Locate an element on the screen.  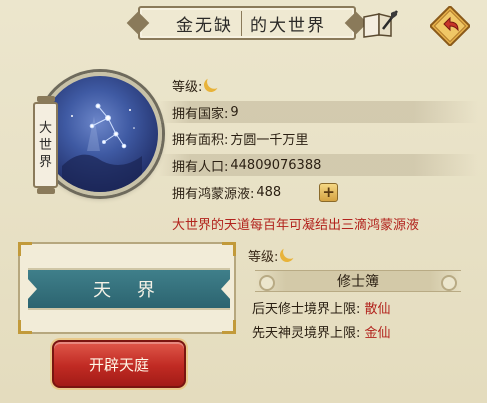
globe-tag-char: 大 is located at coordinates (45, 128).